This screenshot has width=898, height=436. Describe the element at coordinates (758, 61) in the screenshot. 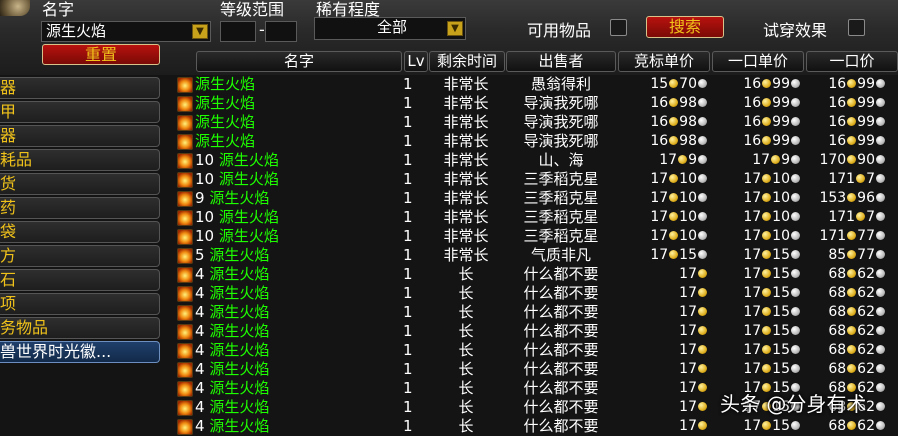

I see `column-header-buyout-unit: 一口单价` at that location.